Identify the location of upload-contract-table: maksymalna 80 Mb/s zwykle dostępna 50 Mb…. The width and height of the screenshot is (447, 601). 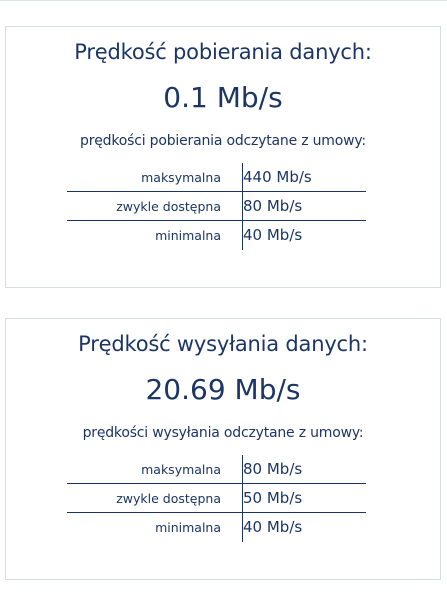
(216, 498).